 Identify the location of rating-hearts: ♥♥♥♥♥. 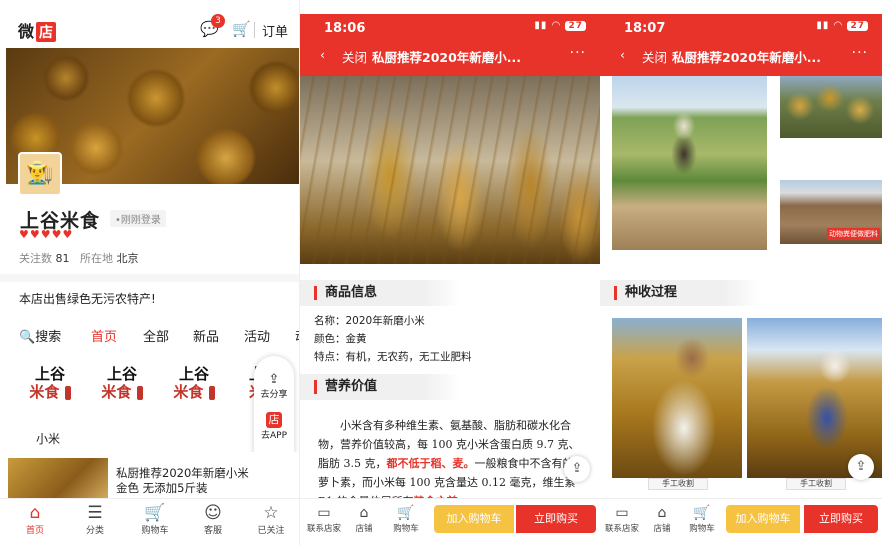
(46, 234).